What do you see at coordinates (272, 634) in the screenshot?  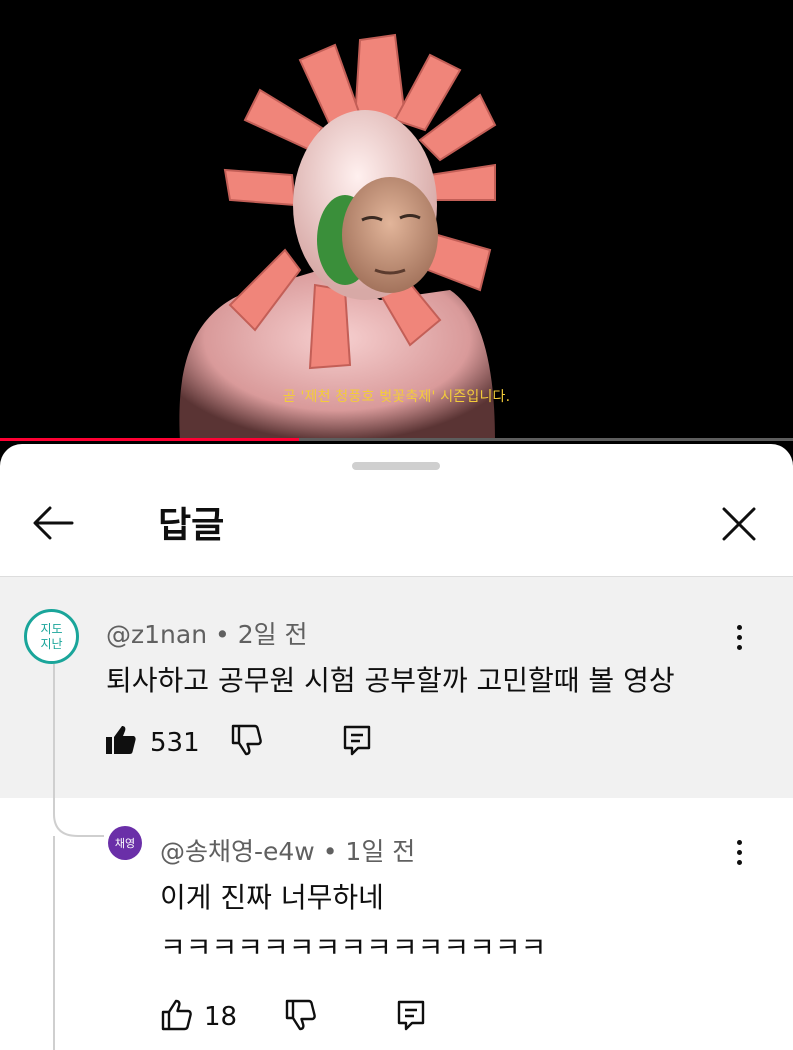 I see `comment-time: 2일 전` at bounding box center [272, 634].